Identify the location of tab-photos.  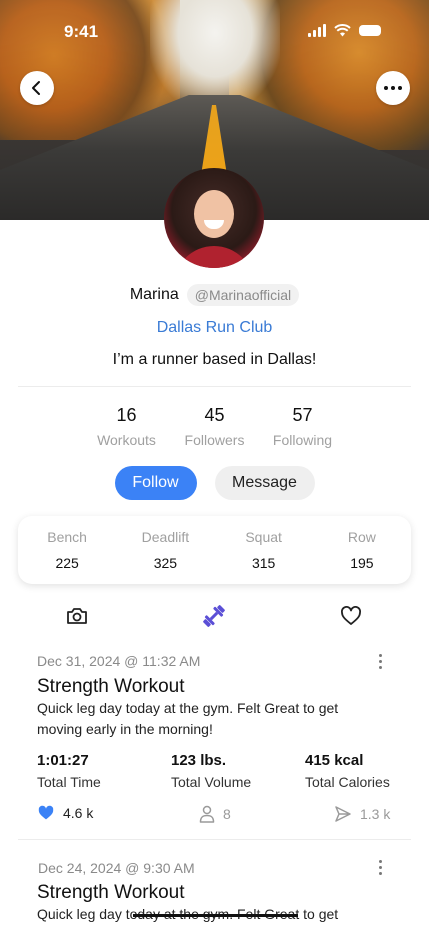
(77, 616).